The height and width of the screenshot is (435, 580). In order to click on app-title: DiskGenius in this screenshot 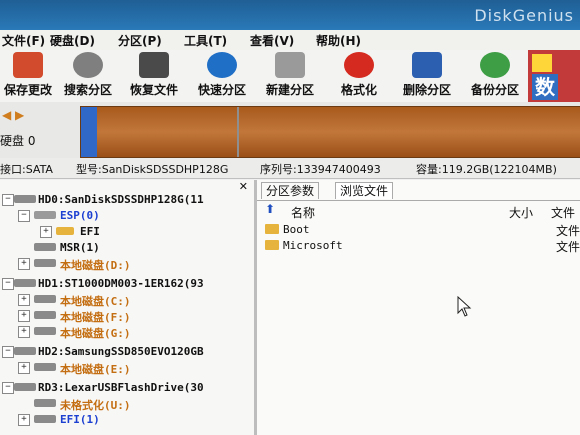, I will do `click(524, 15)`.